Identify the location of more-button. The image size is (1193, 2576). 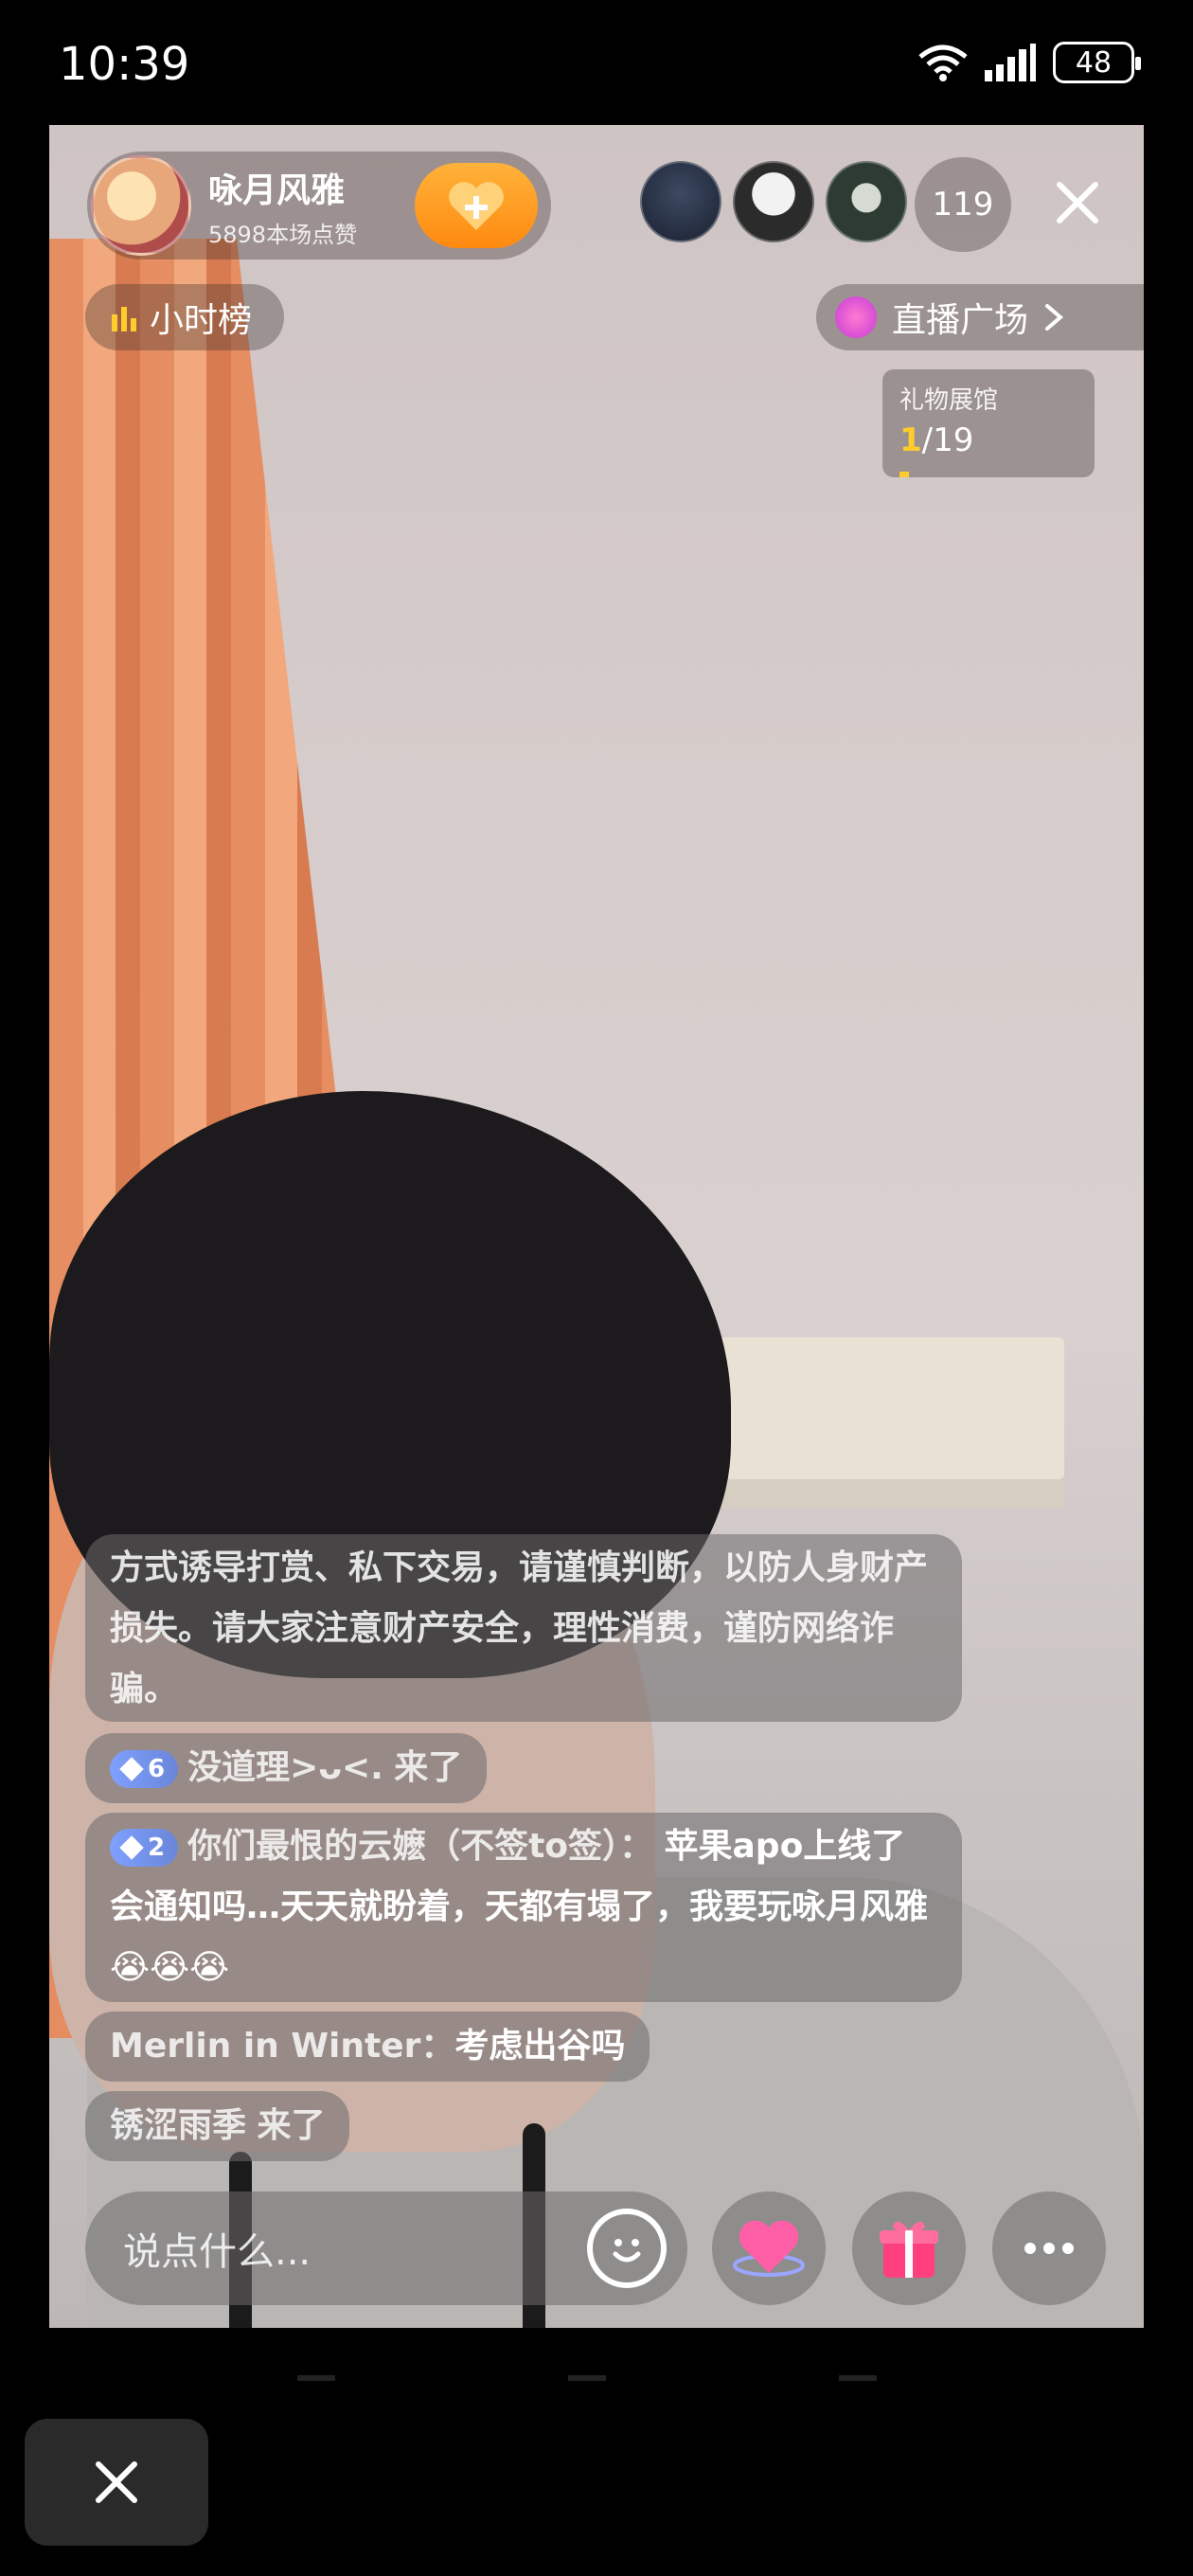
(1049, 2248).